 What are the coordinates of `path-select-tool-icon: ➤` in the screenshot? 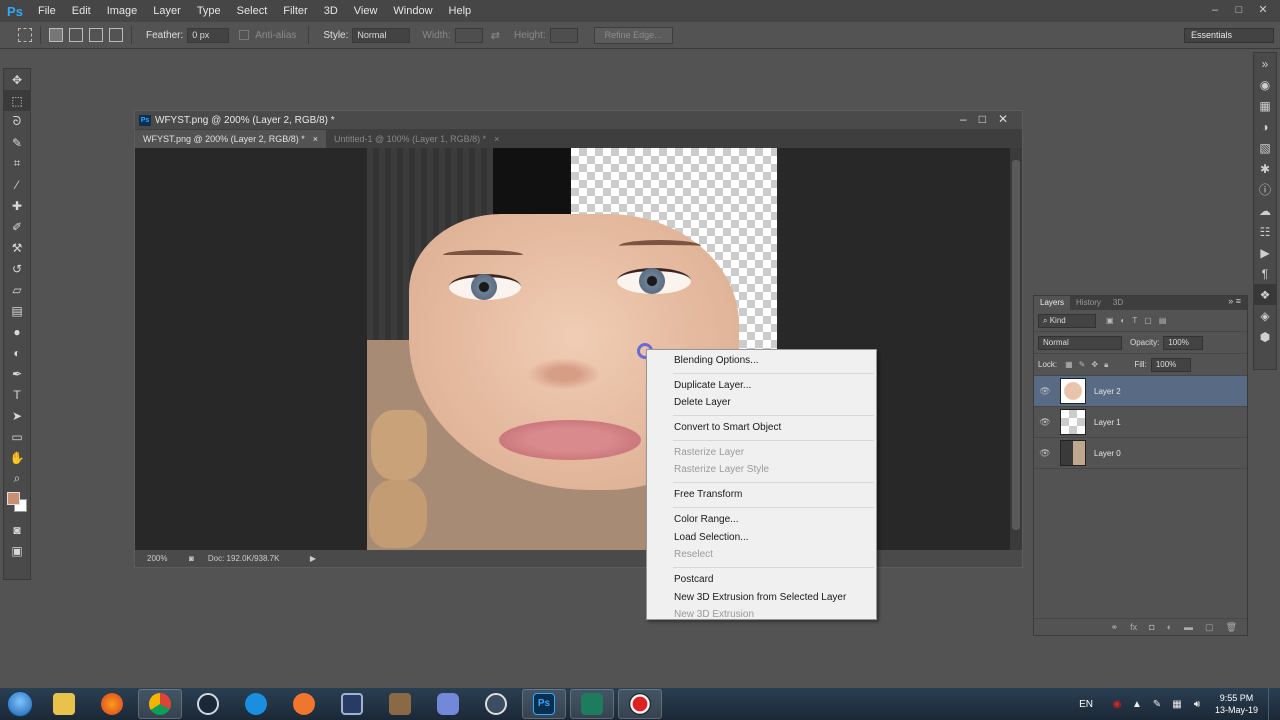 It's located at (17, 415).